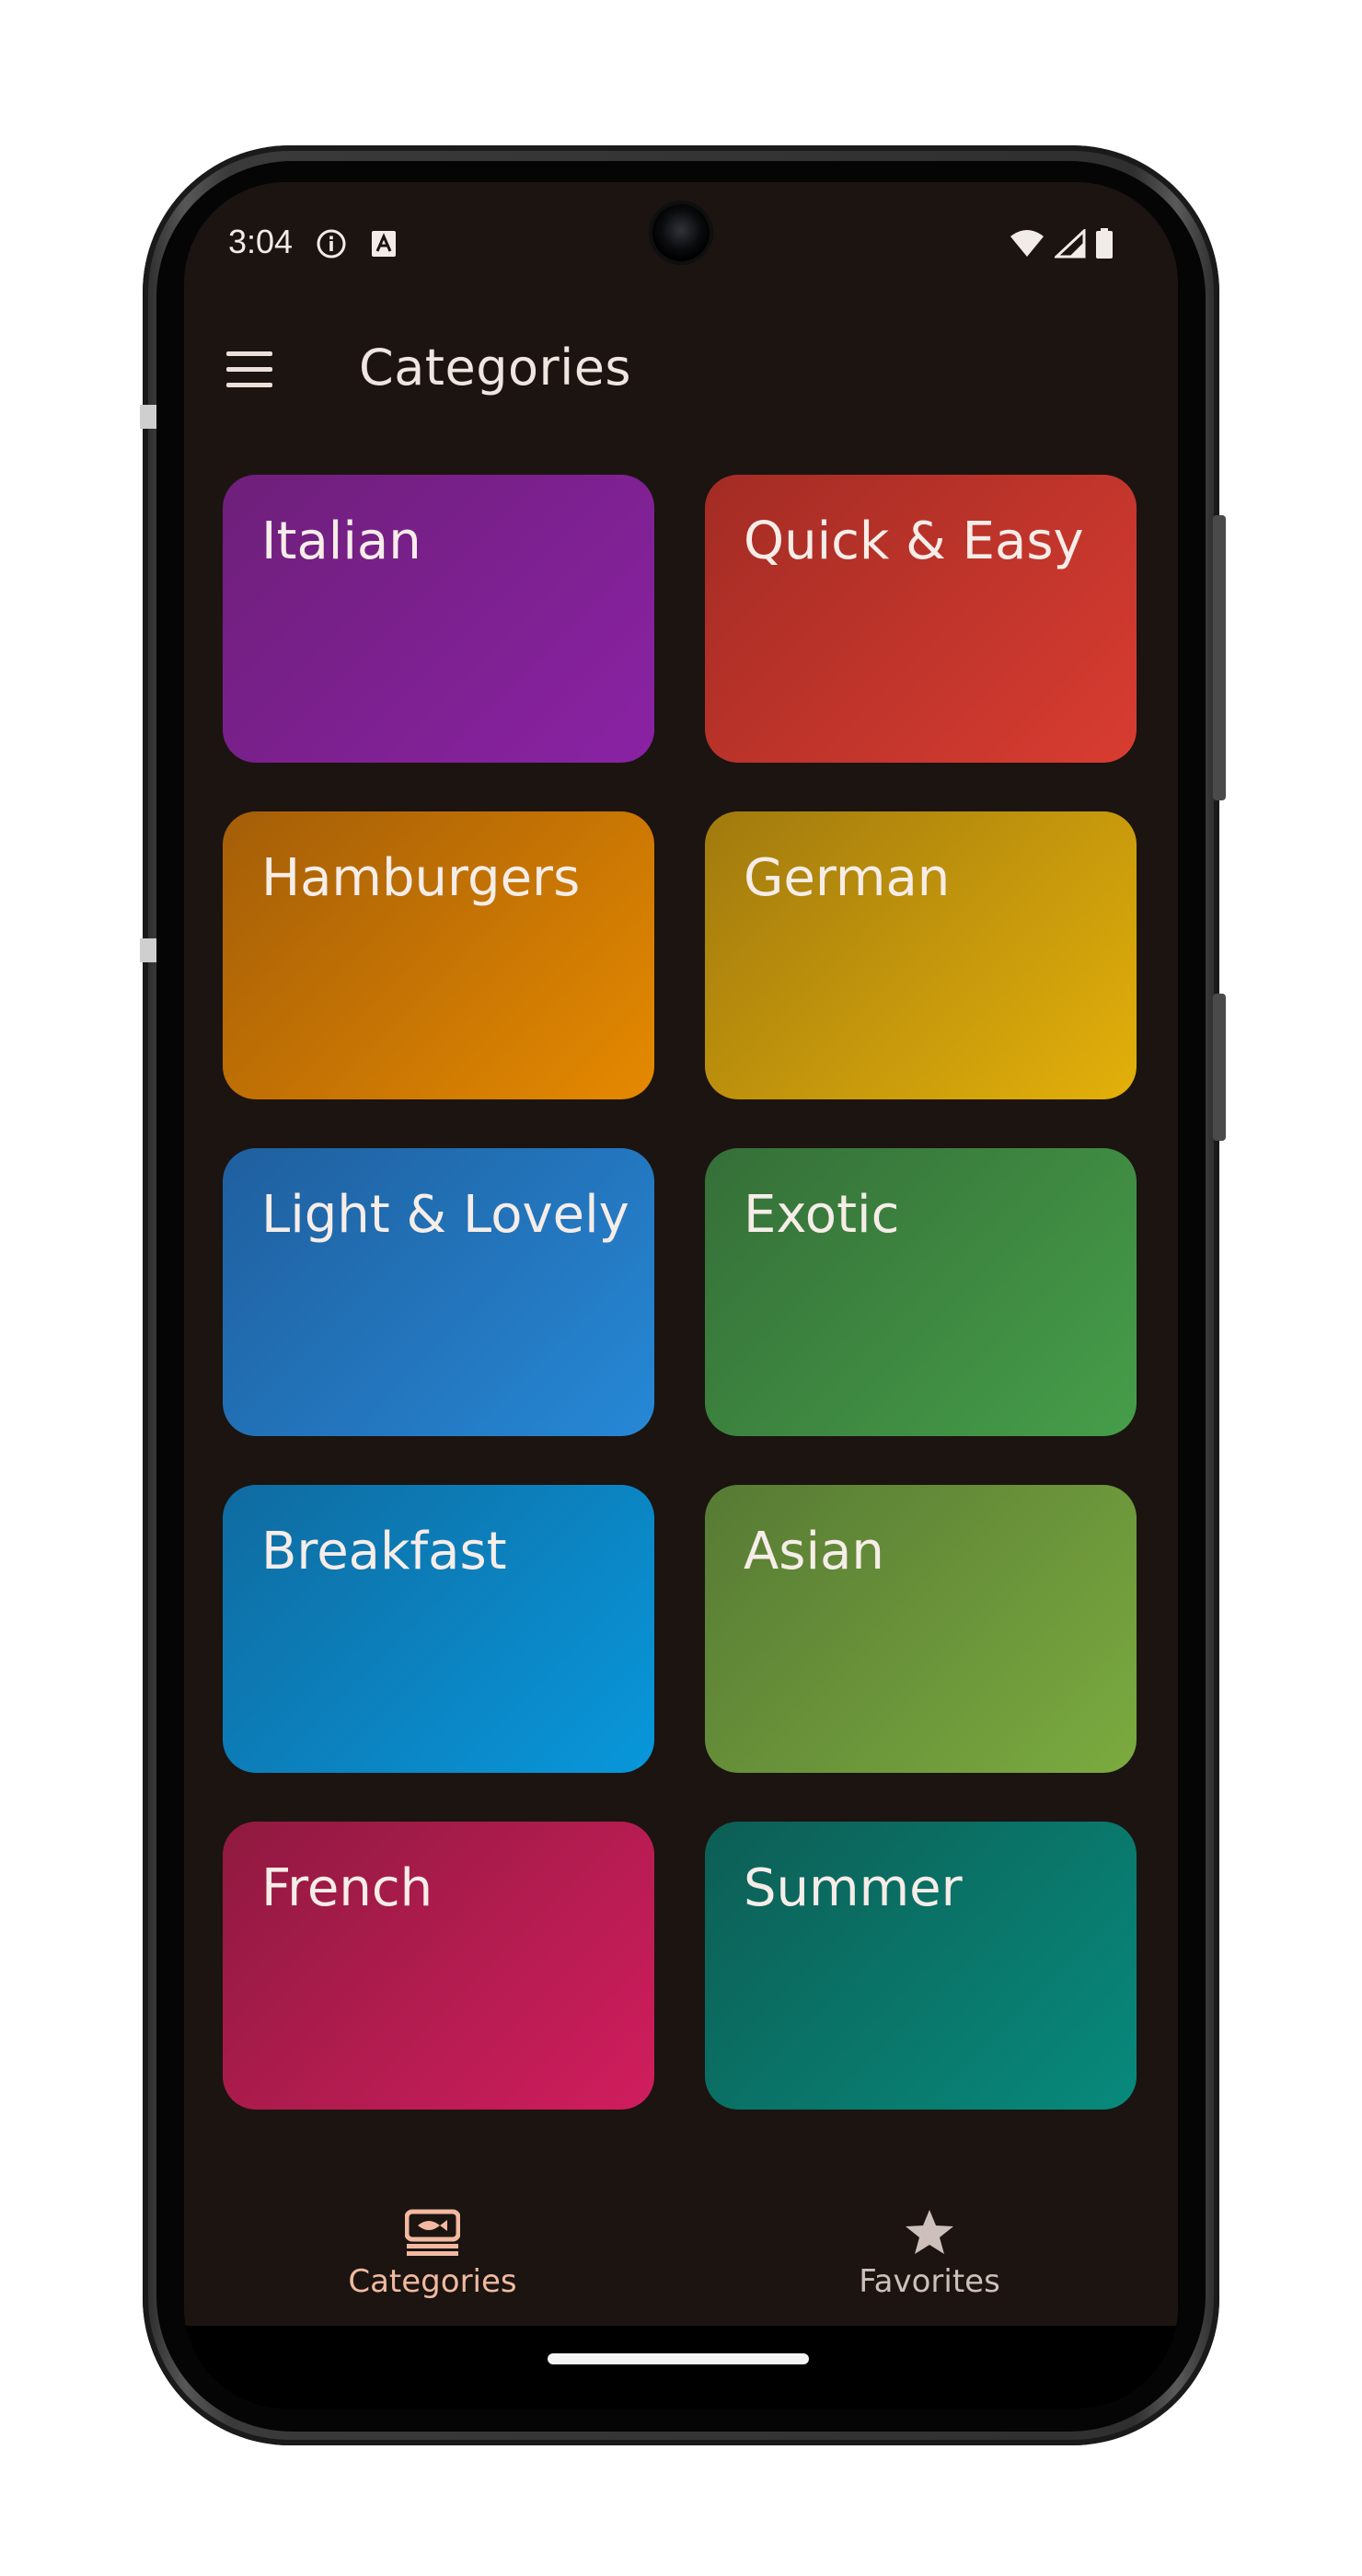 This screenshot has width=1362, height=2576. What do you see at coordinates (439, 1292) in the screenshot?
I see `category-card-light-lovely: Light & Lovely` at bounding box center [439, 1292].